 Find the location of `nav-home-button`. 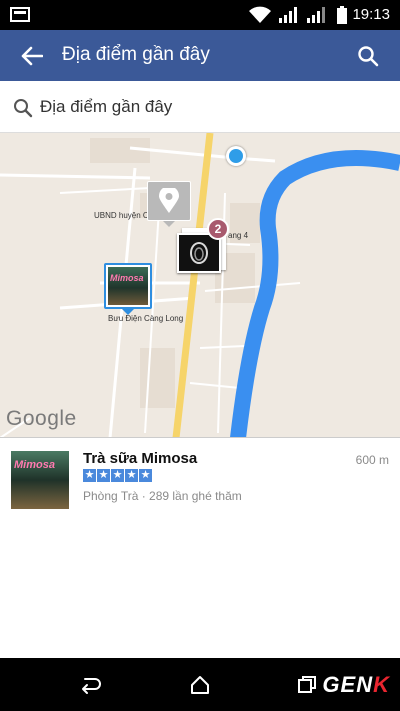

nav-home-button is located at coordinates (200, 685).